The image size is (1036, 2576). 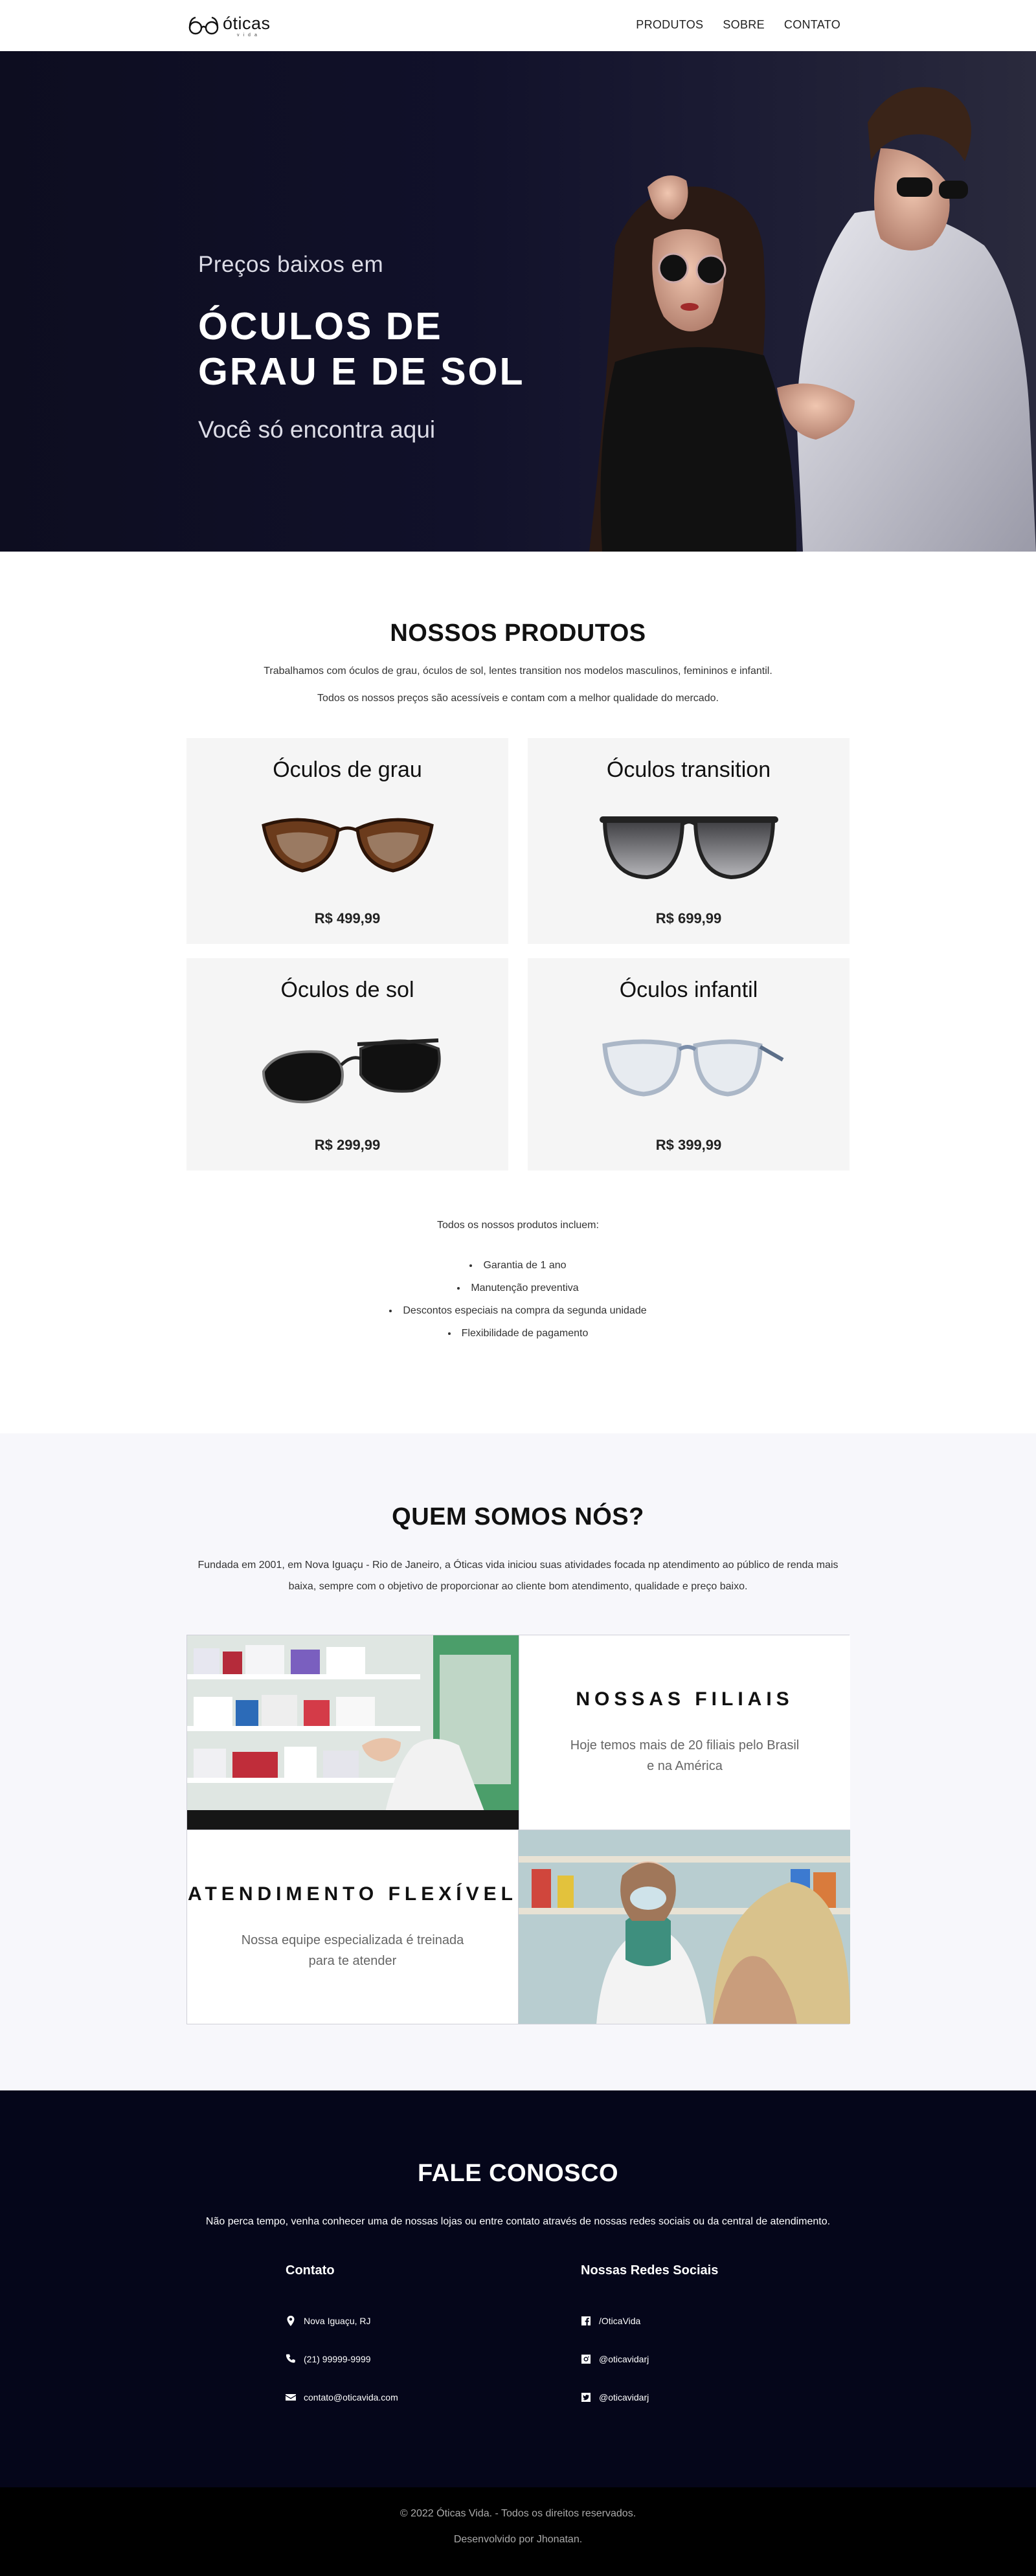 I want to click on product-card: Óculos de grau R$ 499,99, so click(x=347, y=841).